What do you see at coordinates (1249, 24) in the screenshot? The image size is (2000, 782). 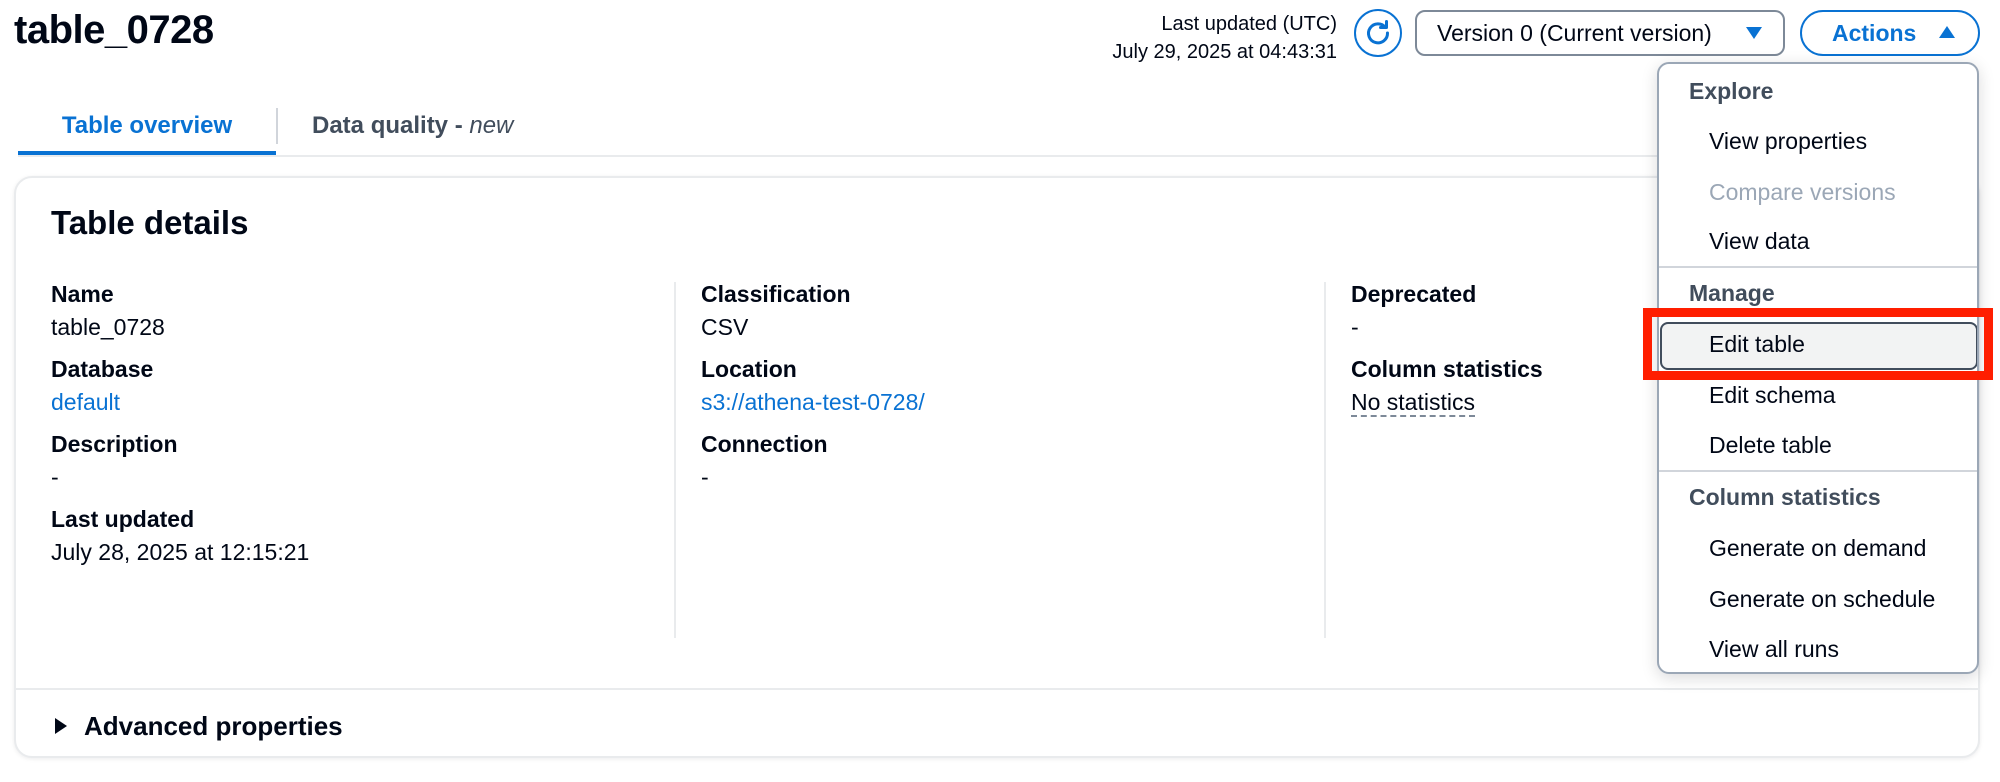 I see `last-updated-label: Last updated (UTC)` at bounding box center [1249, 24].